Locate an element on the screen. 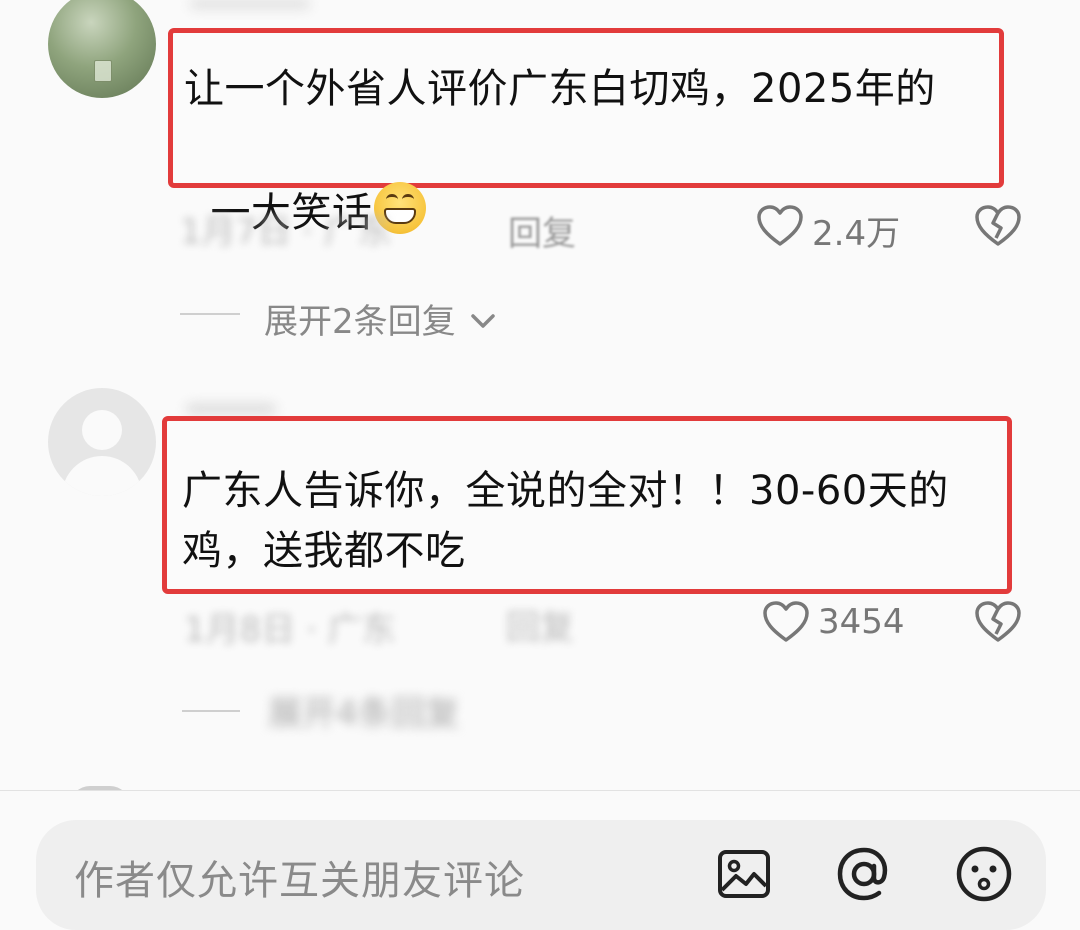 The height and width of the screenshot is (930, 1080). comment-meta-blurred: 1月8日 · 广东 is located at coordinates (290, 630).